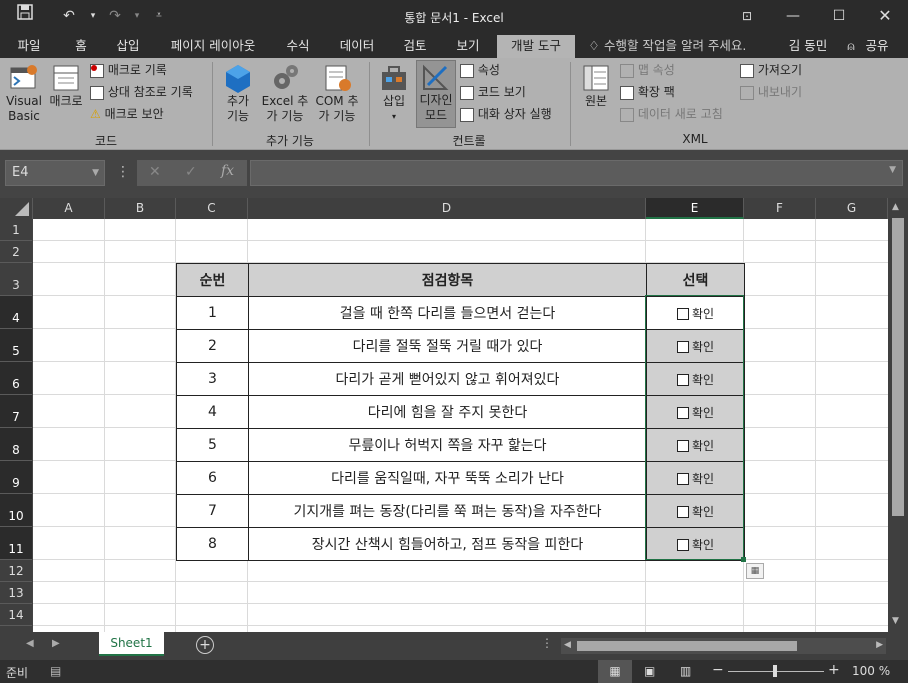 The height and width of the screenshot is (683, 908). I want to click on row-number: 8, so click(212, 544).